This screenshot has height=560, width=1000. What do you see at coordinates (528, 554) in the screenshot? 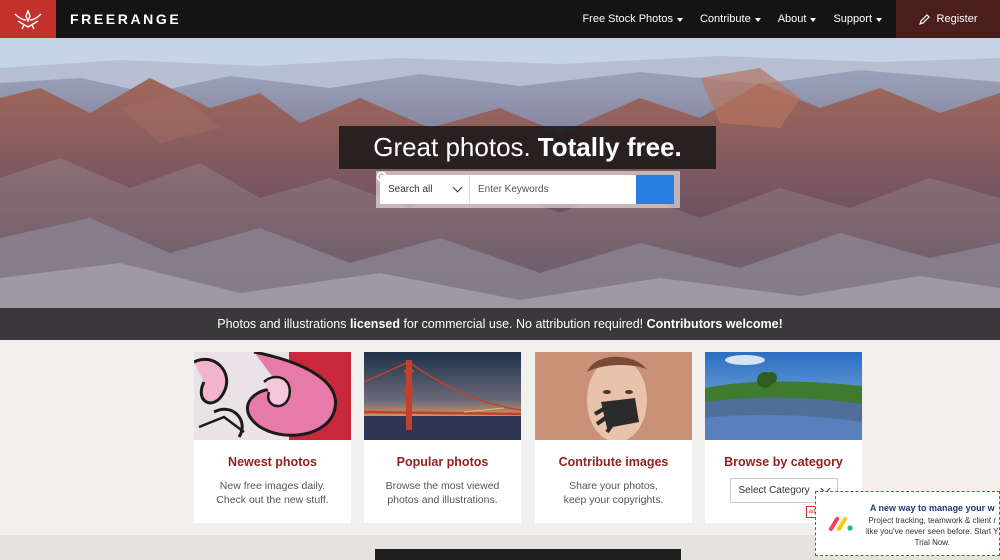
I see `featured-banner-tab` at bounding box center [528, 554].